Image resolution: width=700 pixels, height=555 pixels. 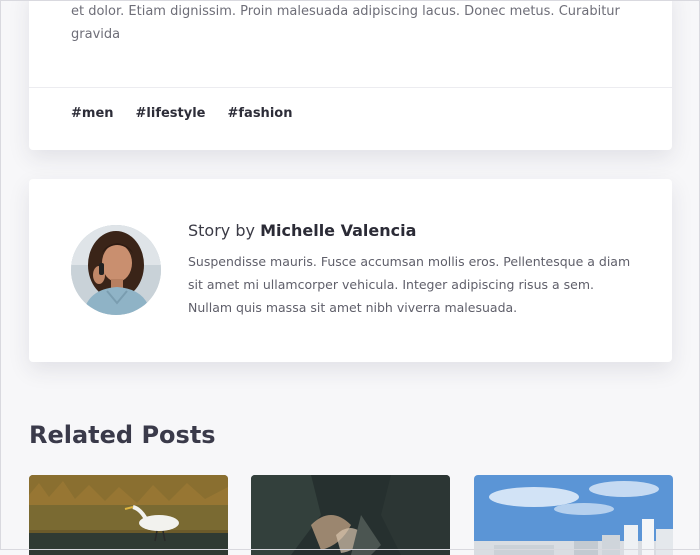 What do you see at coordinates (338, 230) in the screenshot?
I see `author-name: Michelle Valencia` at bounding box center [338, 230].